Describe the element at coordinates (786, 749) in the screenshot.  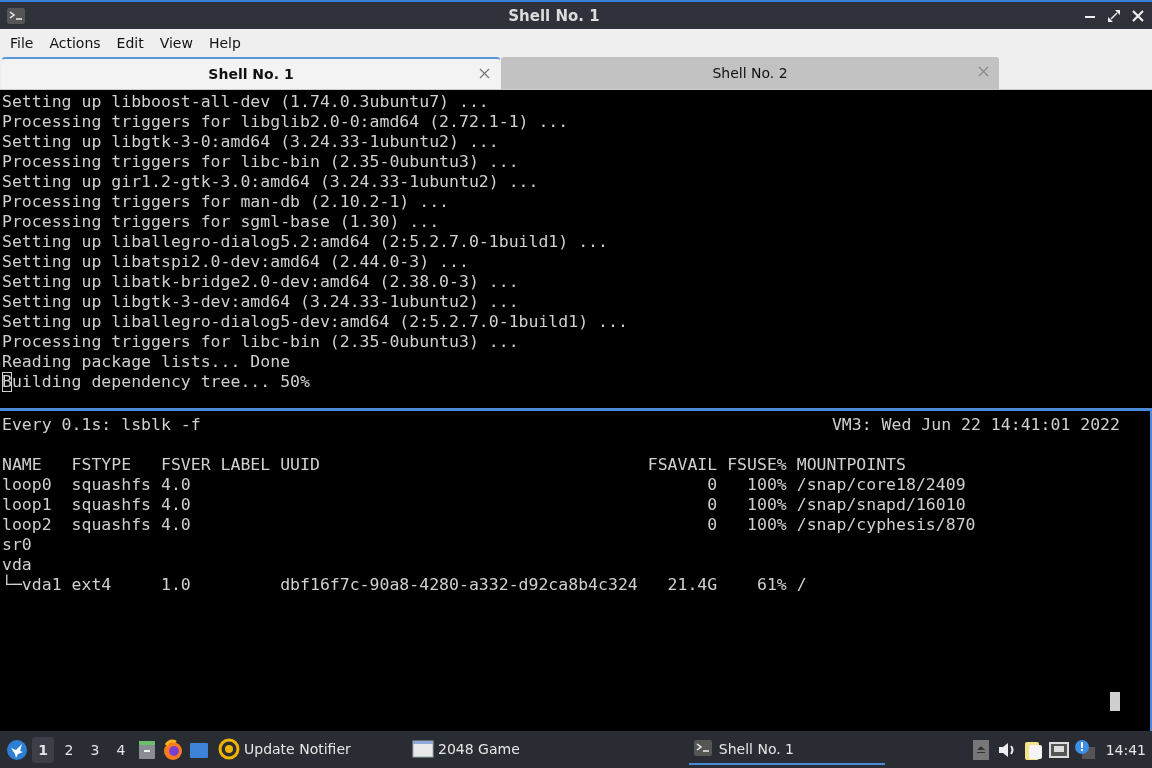
I see `taskbar-task: Shell No. 1` at that location.